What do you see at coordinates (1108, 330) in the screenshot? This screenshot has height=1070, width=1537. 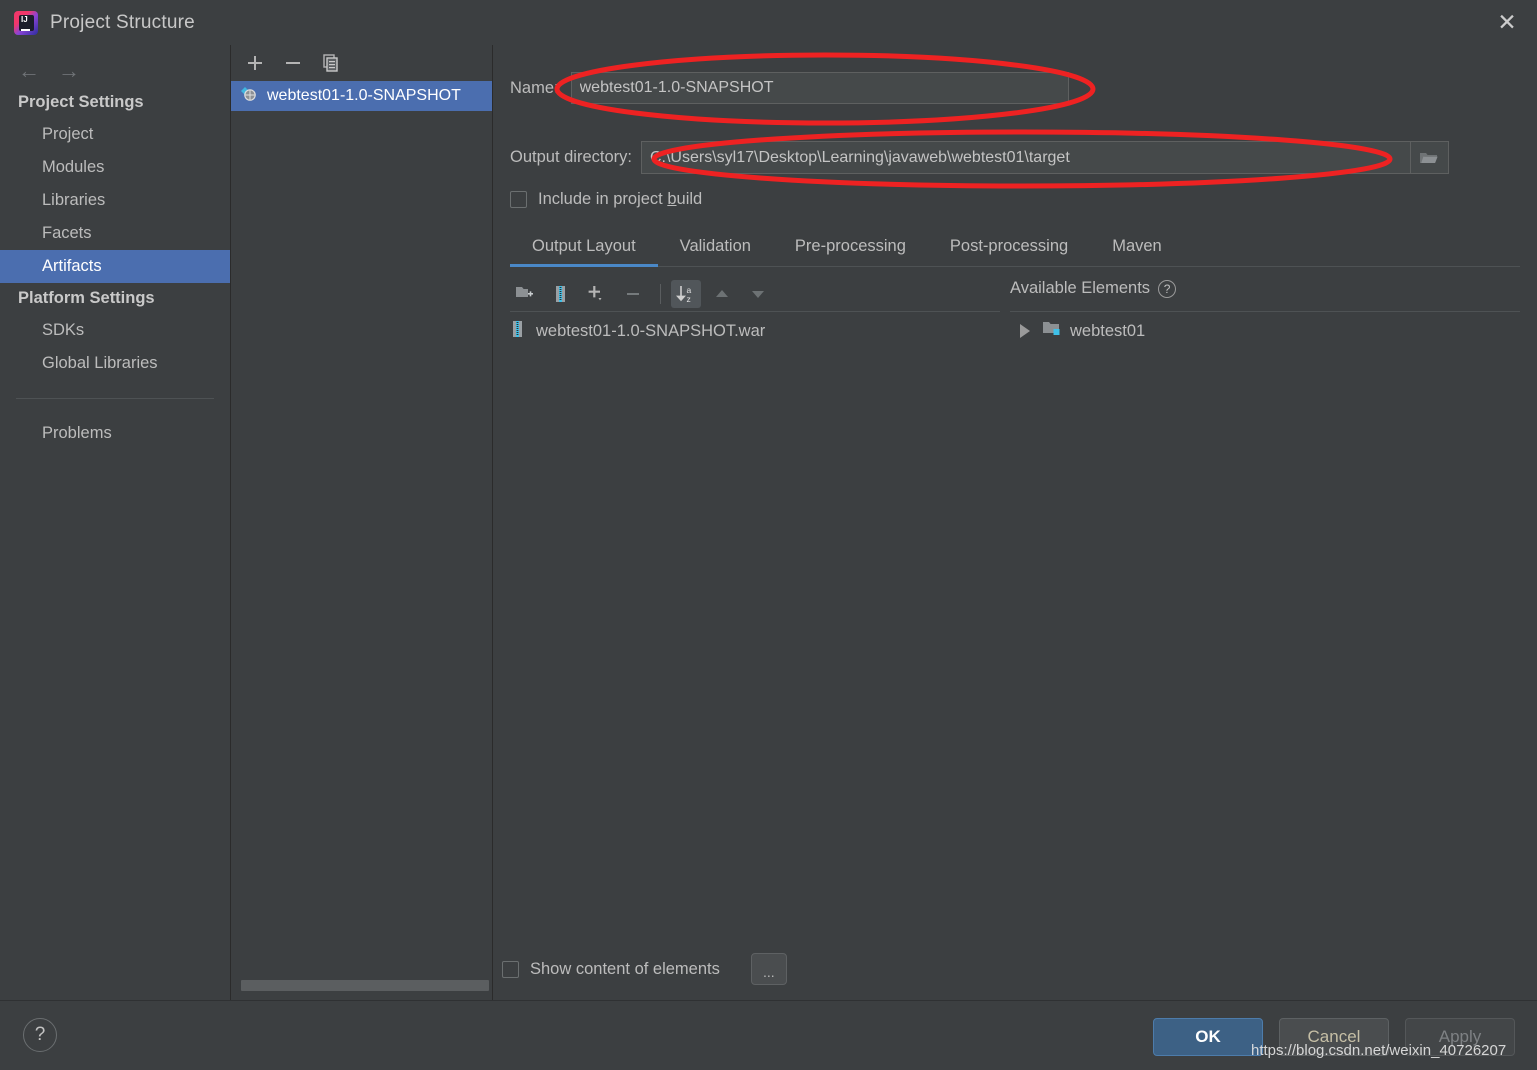 I see `table-row-label: webtest01` at bounding box center [1108, 330].